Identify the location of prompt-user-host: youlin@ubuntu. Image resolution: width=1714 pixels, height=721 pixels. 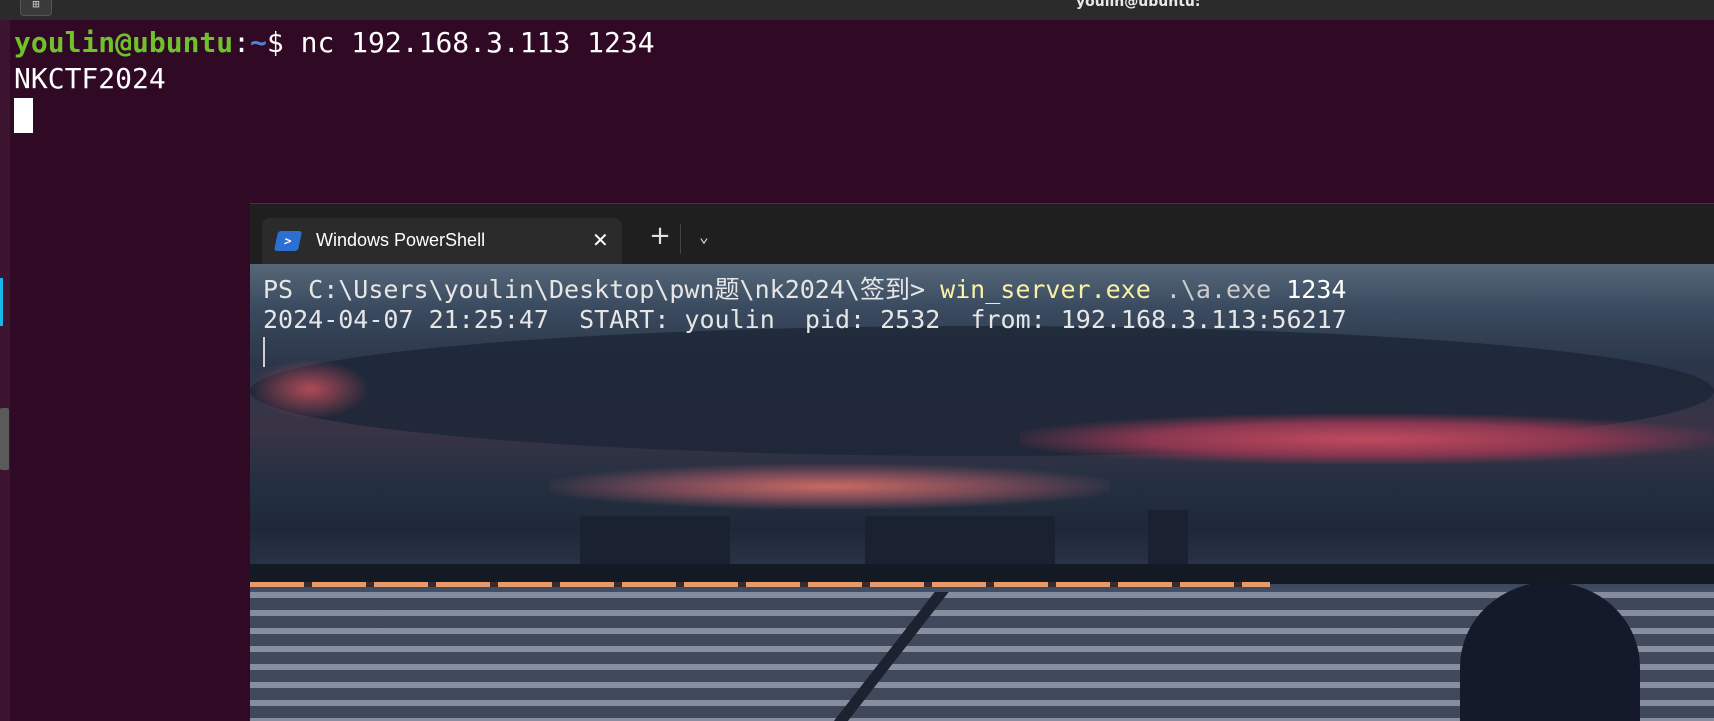
(124, 42).